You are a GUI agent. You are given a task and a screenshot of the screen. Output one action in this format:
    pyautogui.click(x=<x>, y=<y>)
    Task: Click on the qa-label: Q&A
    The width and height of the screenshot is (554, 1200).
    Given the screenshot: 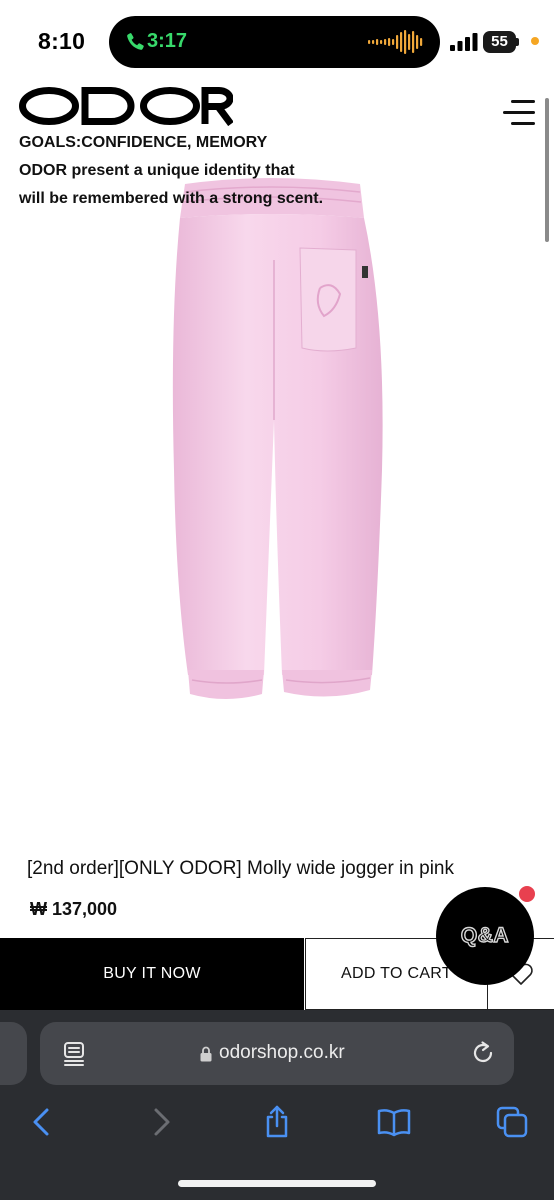 What is the action you would take?
    pyautogui.click(x=485, y=935)
    